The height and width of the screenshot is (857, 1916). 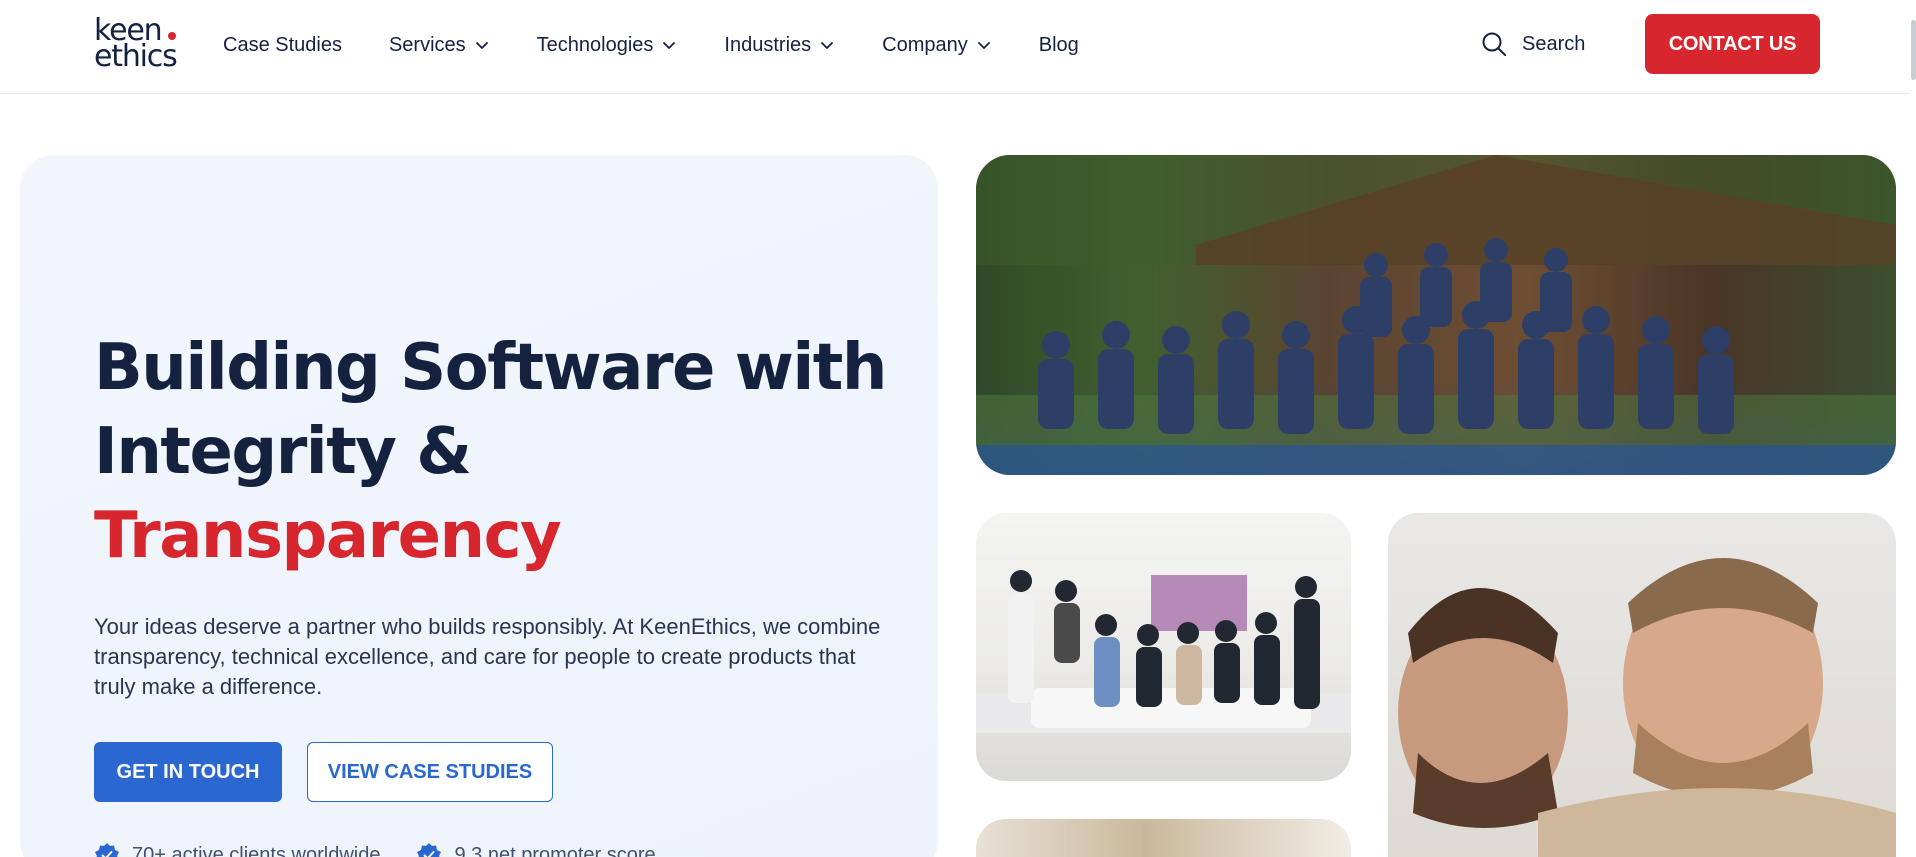 I want to click on search-button: Search, so click(x=1532, y=44).